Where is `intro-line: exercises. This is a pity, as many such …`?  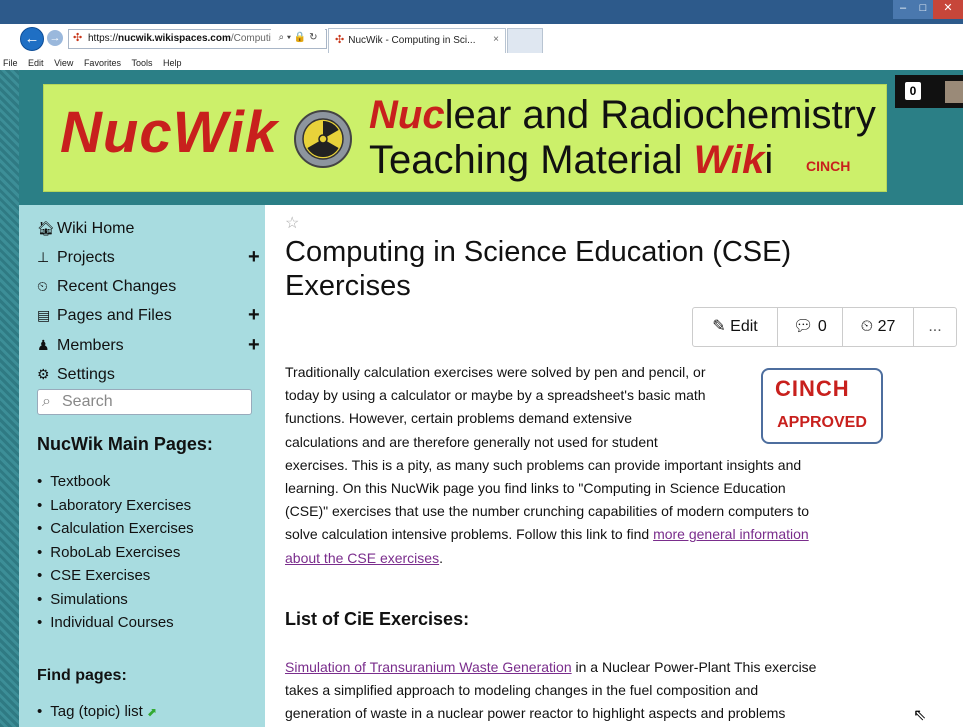 intro-line: exercises. This is a pity, as many such … is located at coordinates (543, 464).